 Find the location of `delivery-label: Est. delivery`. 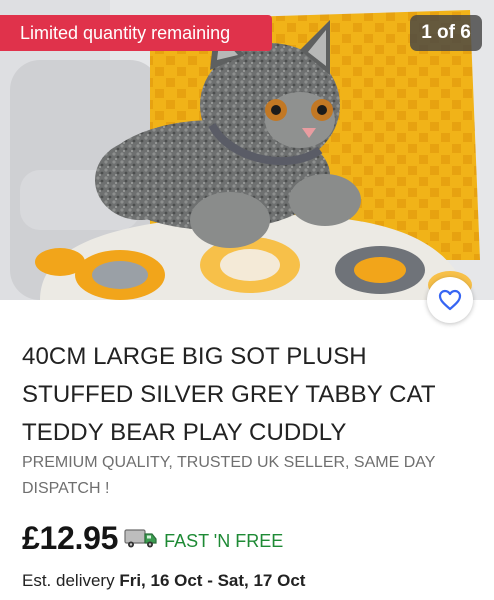

delivery-label: Est. delivery is located at coordinates (68, 580).